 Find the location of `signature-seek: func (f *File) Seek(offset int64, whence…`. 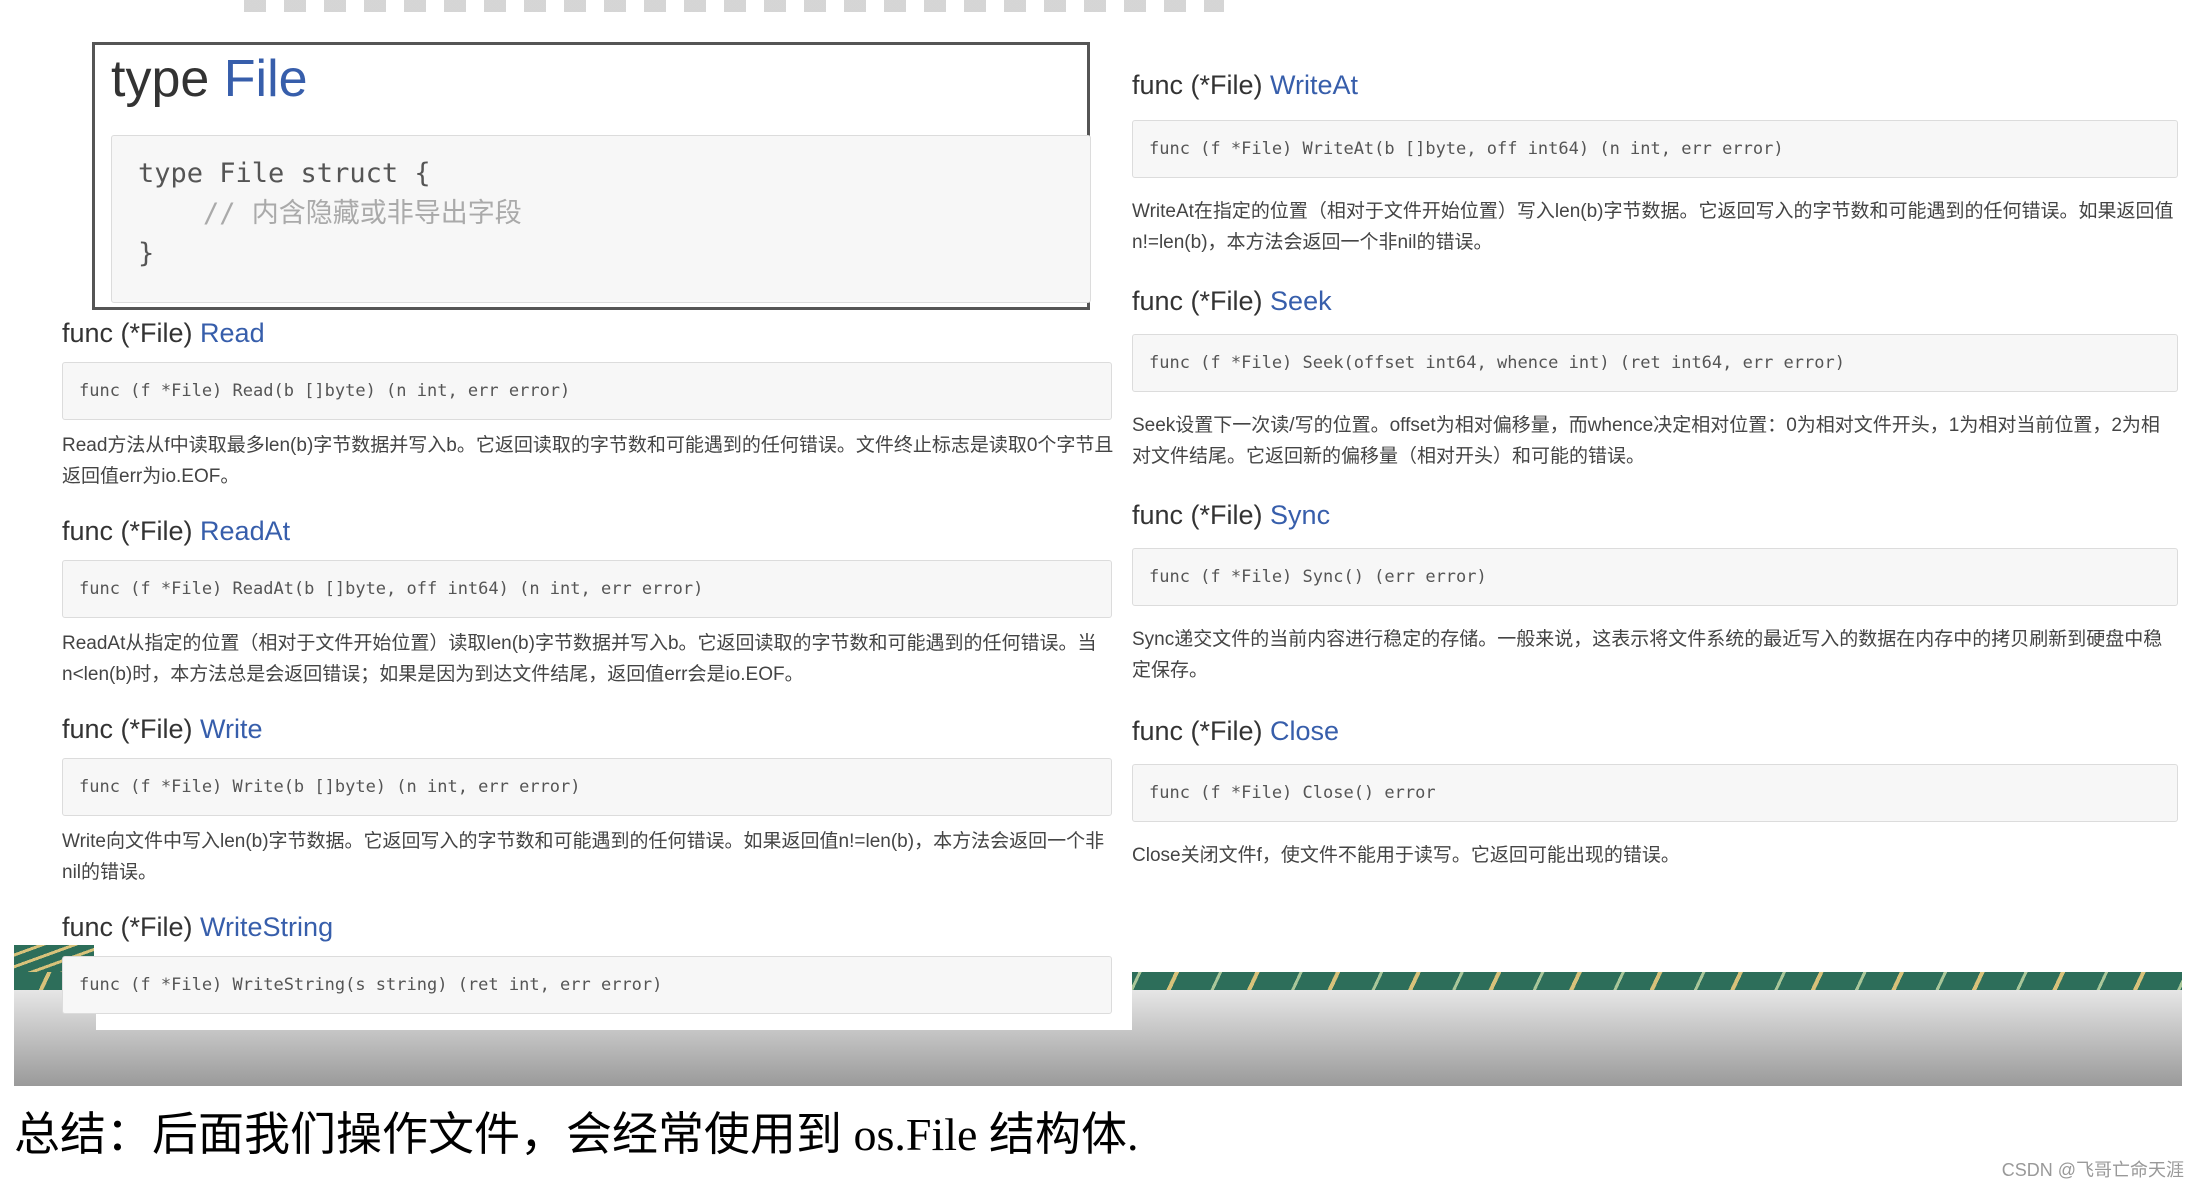

signature-seek: func (f *File) Seek(offset int64, whence… is located at coordinates (1655, 363).